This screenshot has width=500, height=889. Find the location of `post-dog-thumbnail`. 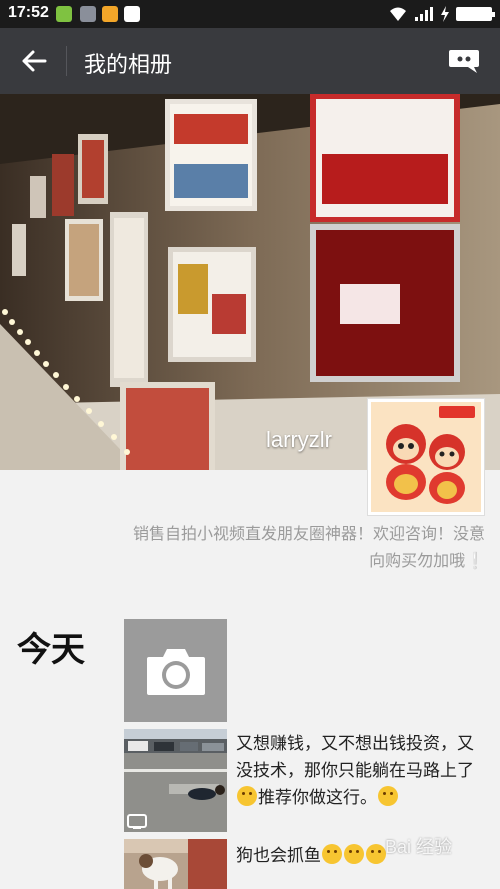

post-dog-thumbnail is located at coordinates (175, 864).